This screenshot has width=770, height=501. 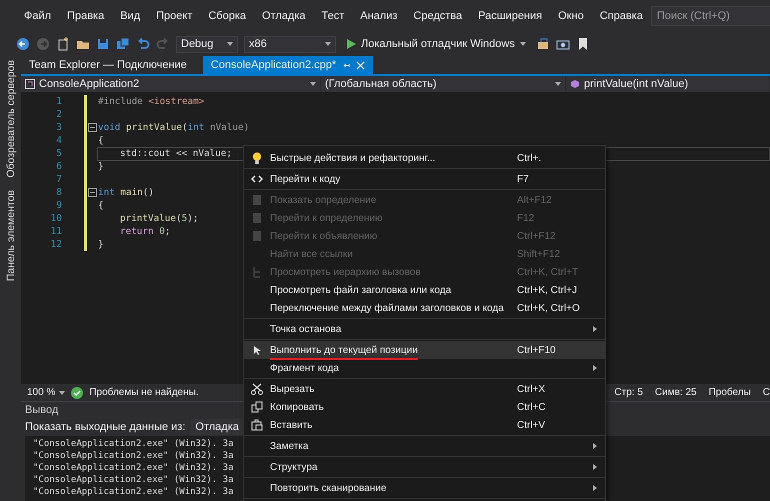 I want to click on menu-item: Файл, so click(x=38, y=16).